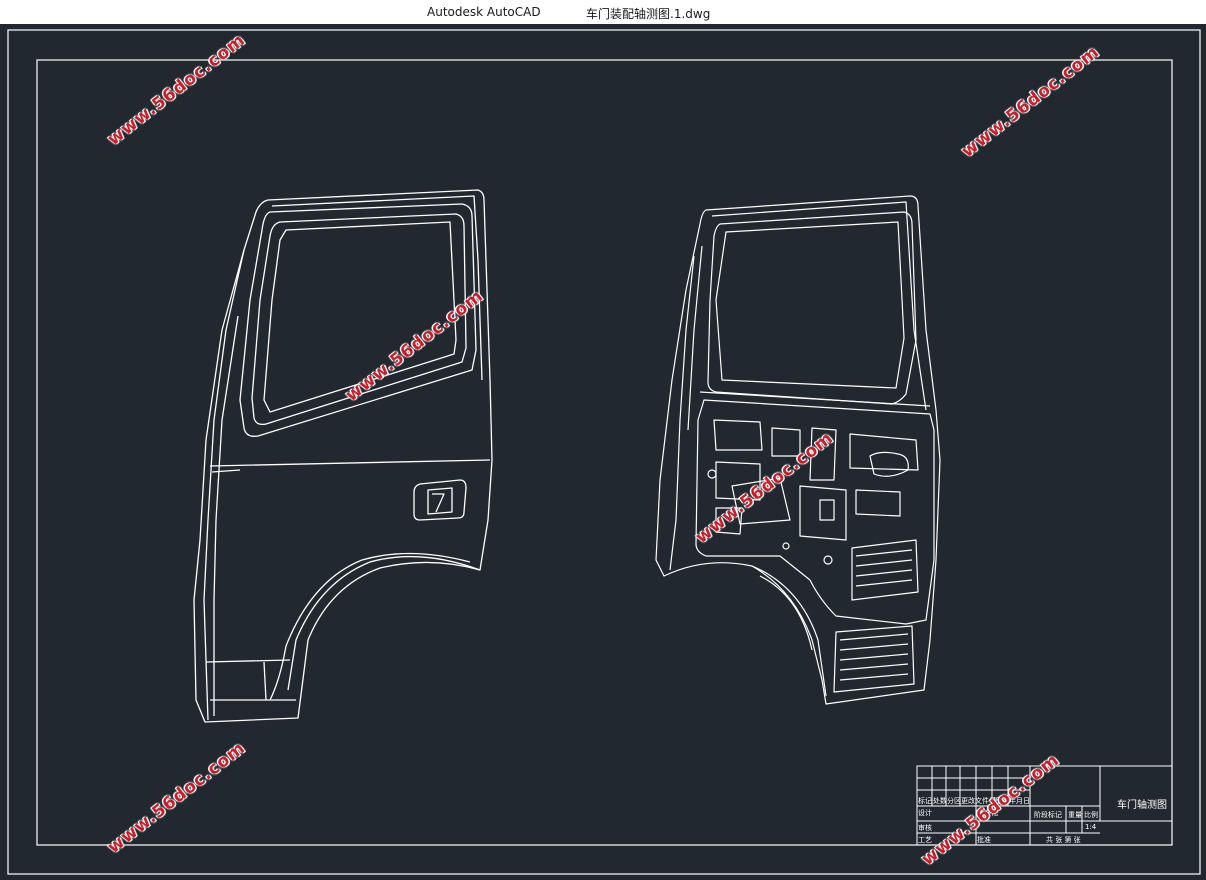  What do you see at coordinates (925, 827) in the screenshot?
I see `tb-label-review: 审核` at bounding box center [925, 827].